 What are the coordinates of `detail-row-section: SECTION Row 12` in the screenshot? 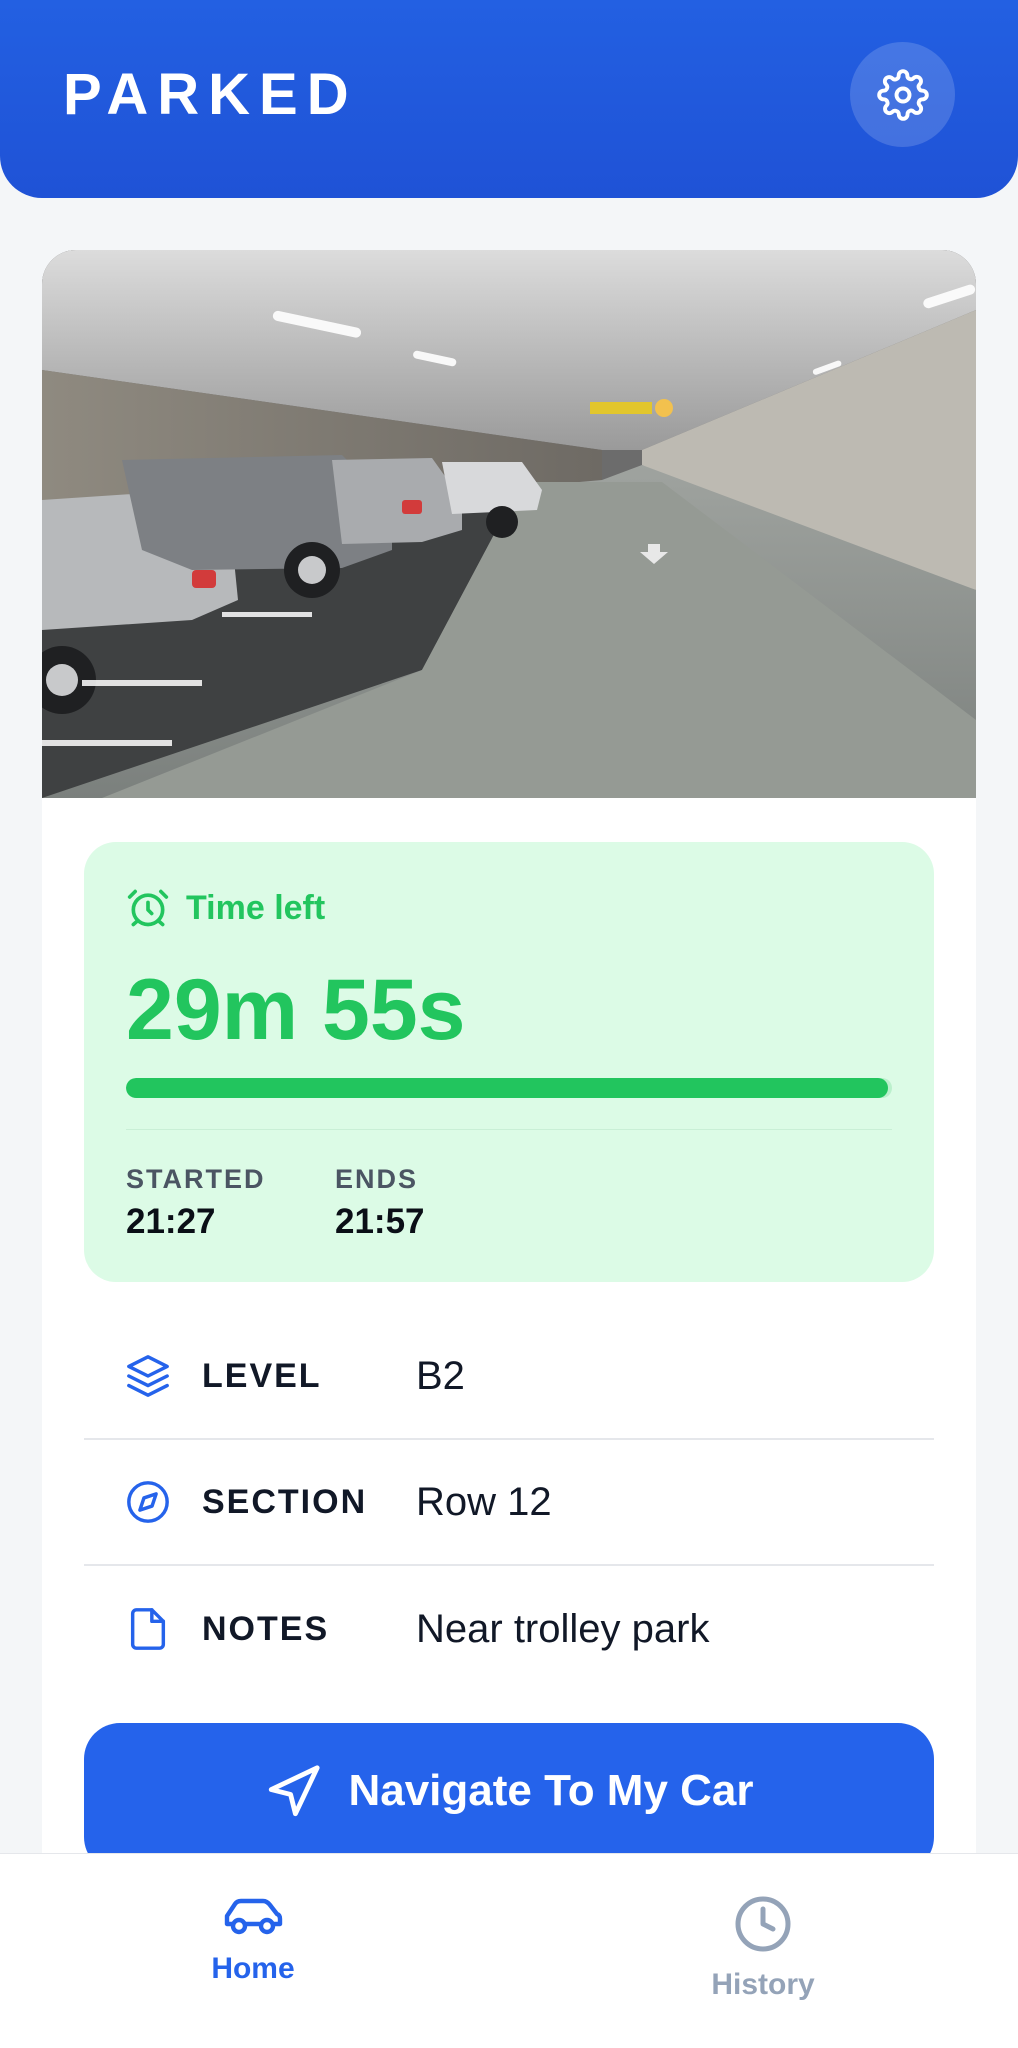 It's located at (509, 1503).